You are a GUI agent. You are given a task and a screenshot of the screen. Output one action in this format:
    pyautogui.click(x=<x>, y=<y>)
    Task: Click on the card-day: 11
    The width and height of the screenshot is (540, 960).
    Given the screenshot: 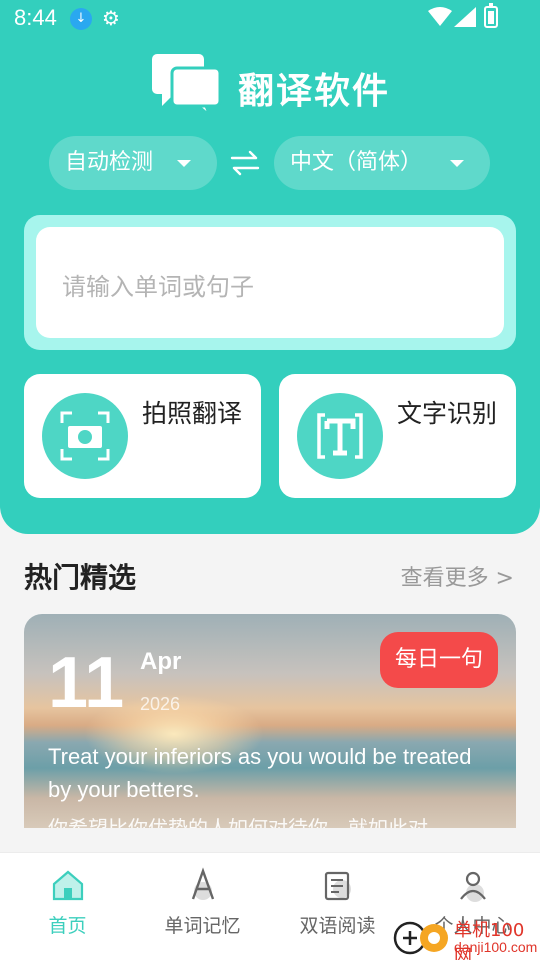 What is the action you would take?
    pyautogui.click(x=86, y=683)
    